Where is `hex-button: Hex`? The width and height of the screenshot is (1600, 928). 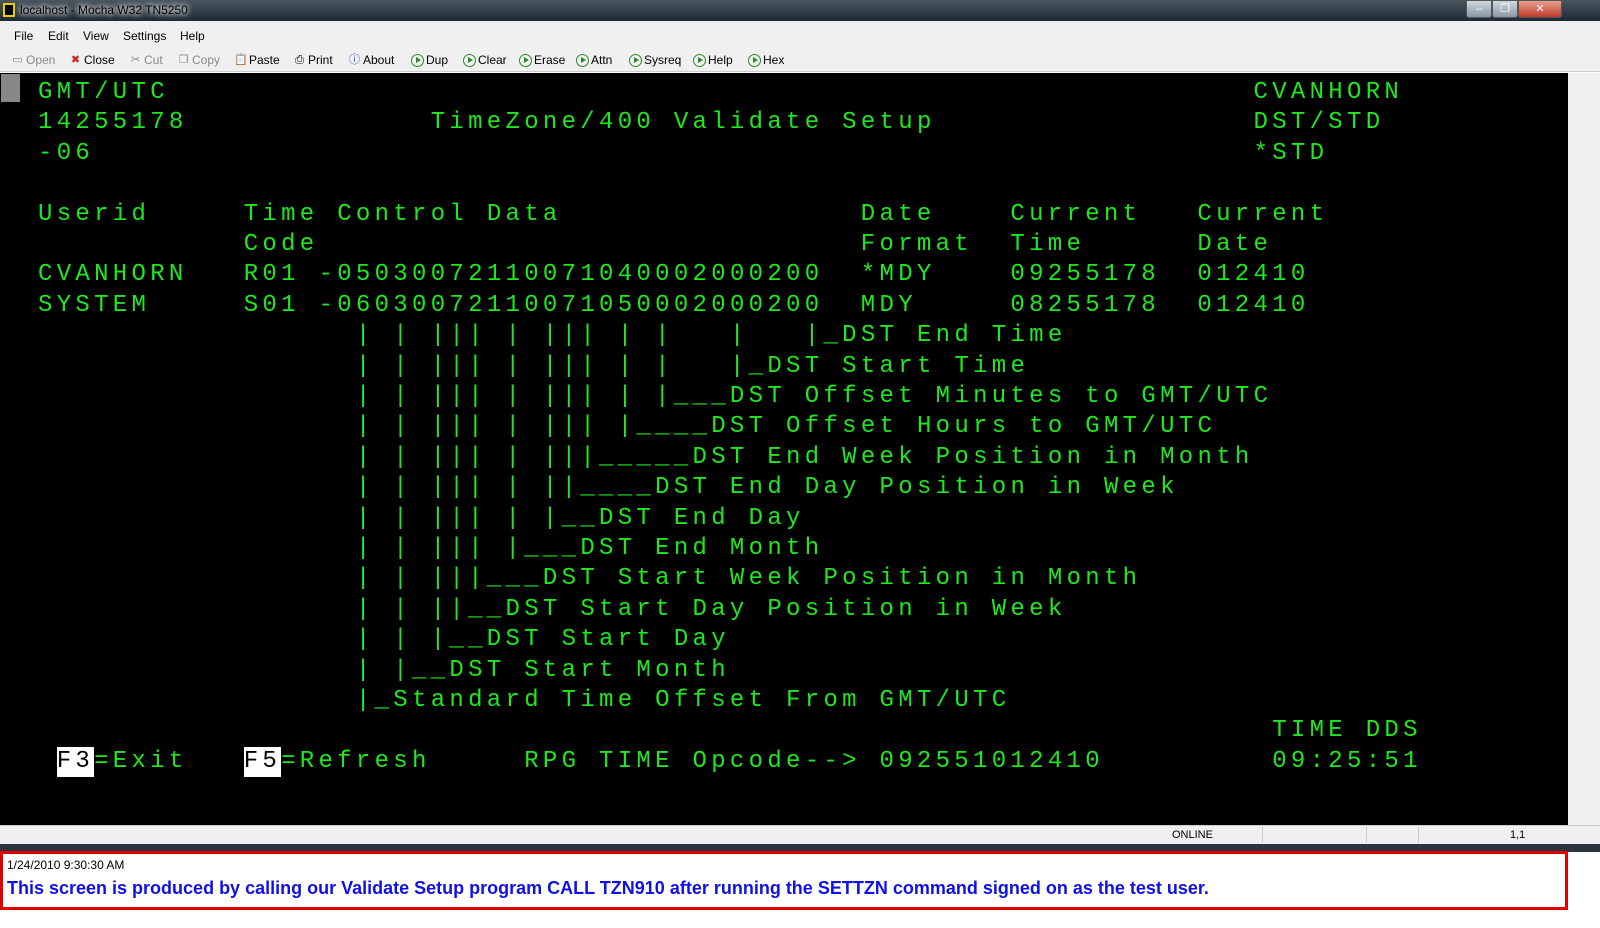 hex-button: Hex is located at coordinates (766, 60).